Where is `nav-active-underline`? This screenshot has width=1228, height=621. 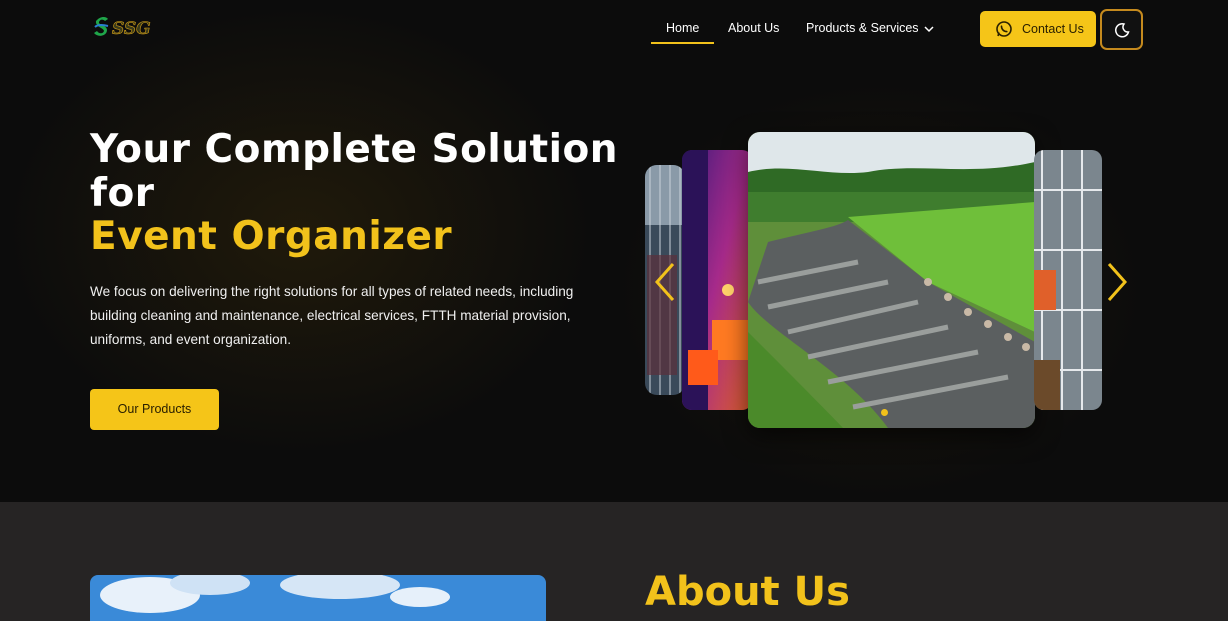 nav-active-underline is located at coordinates (682, 43).